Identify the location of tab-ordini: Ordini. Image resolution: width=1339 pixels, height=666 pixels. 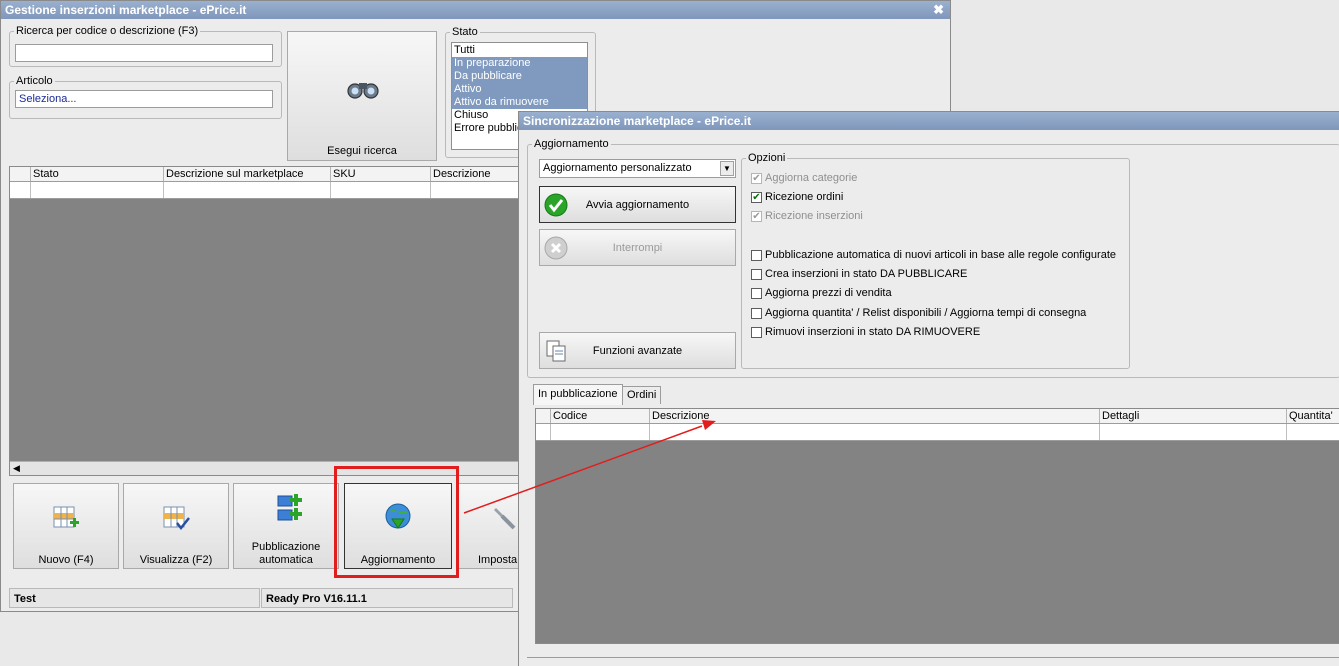
(642, 395).